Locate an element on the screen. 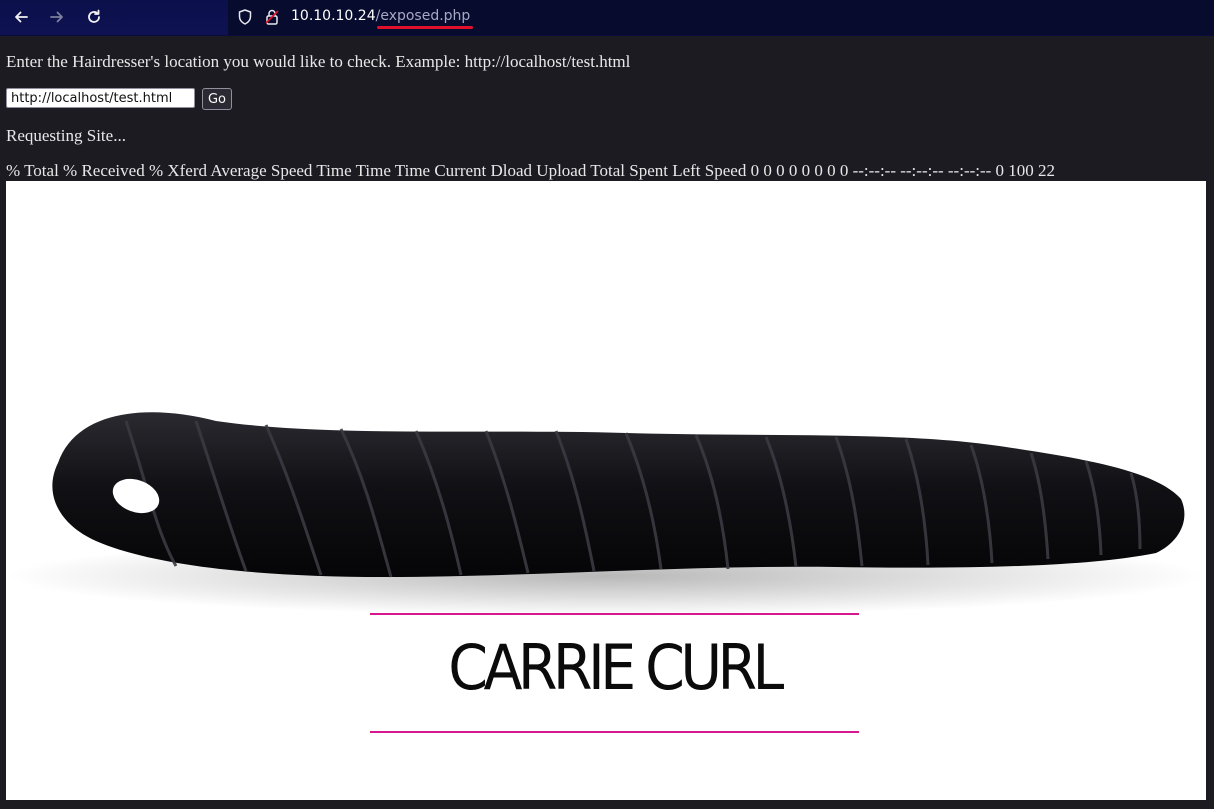  bottom-strip is located at coordinates (607, 805).